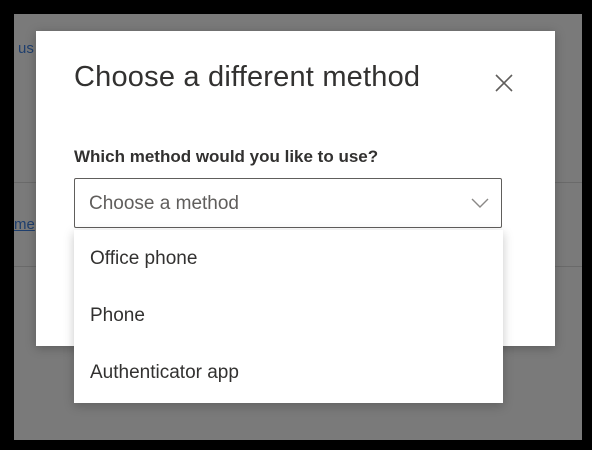 Image resolution: width=592 pixels, height=450 pixels. I want to click on background-text-fragment: us, so click(26, 48).